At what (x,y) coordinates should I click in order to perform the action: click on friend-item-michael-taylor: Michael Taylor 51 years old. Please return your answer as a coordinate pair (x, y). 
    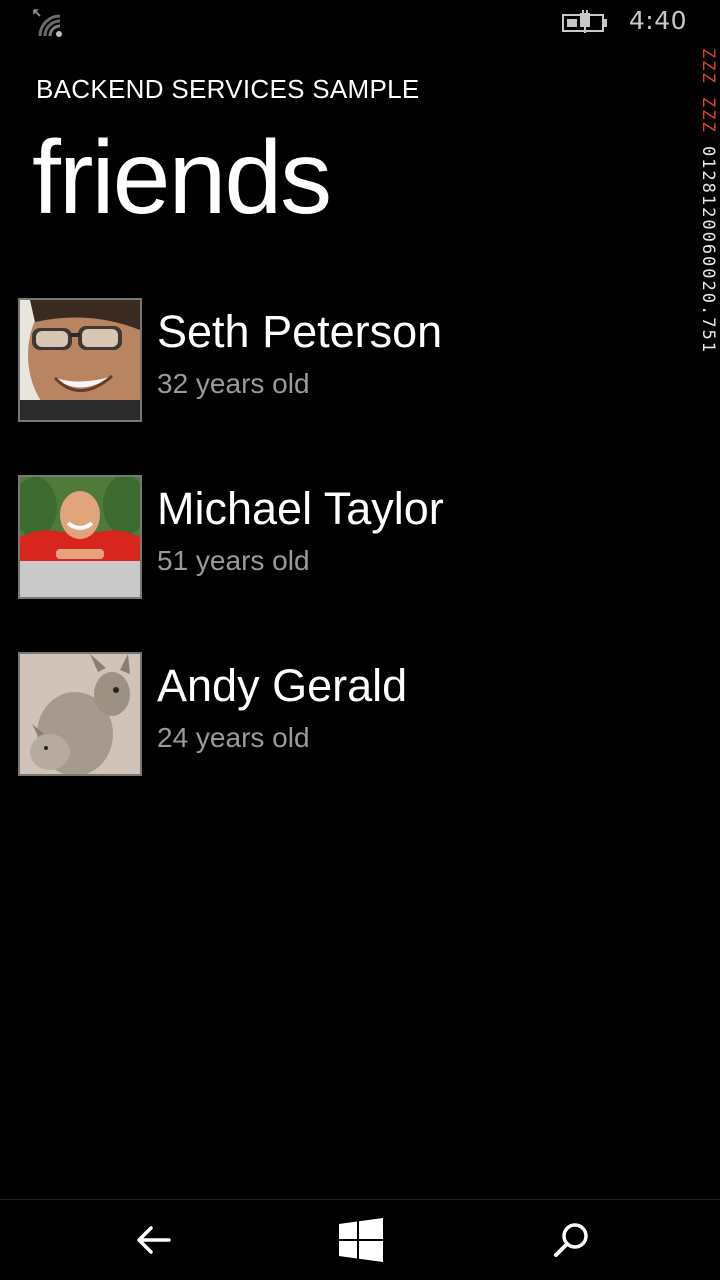
    Looking at the image, I should click on (348, 537).